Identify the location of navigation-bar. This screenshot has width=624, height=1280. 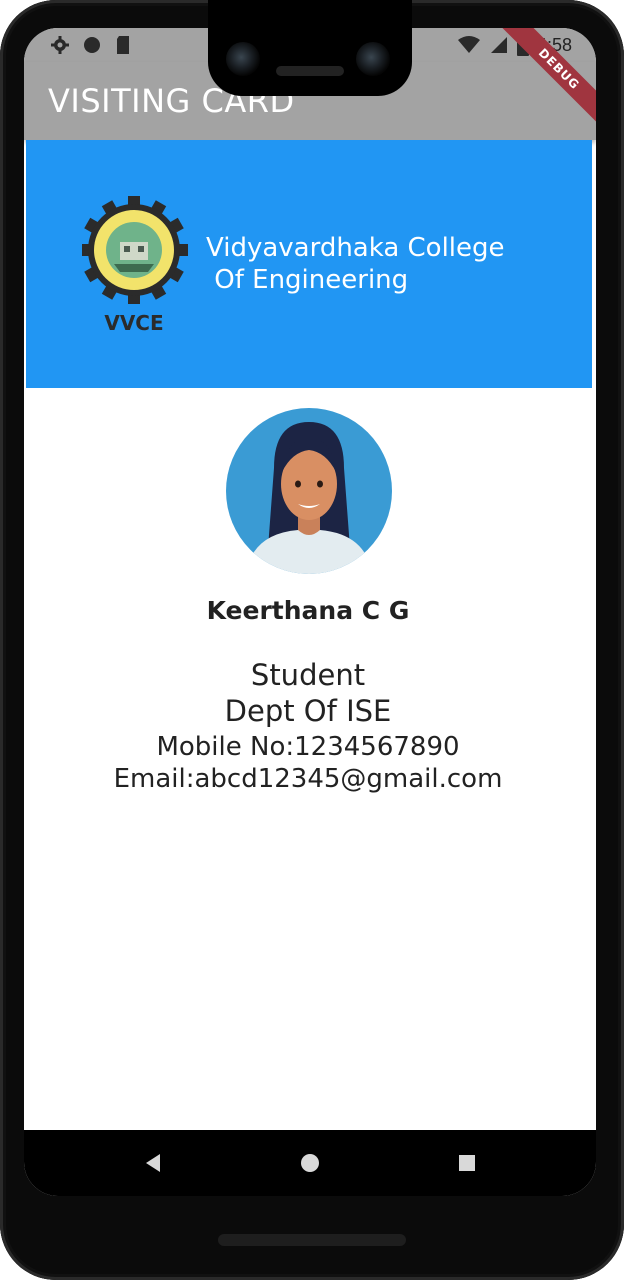
(310, 1163).